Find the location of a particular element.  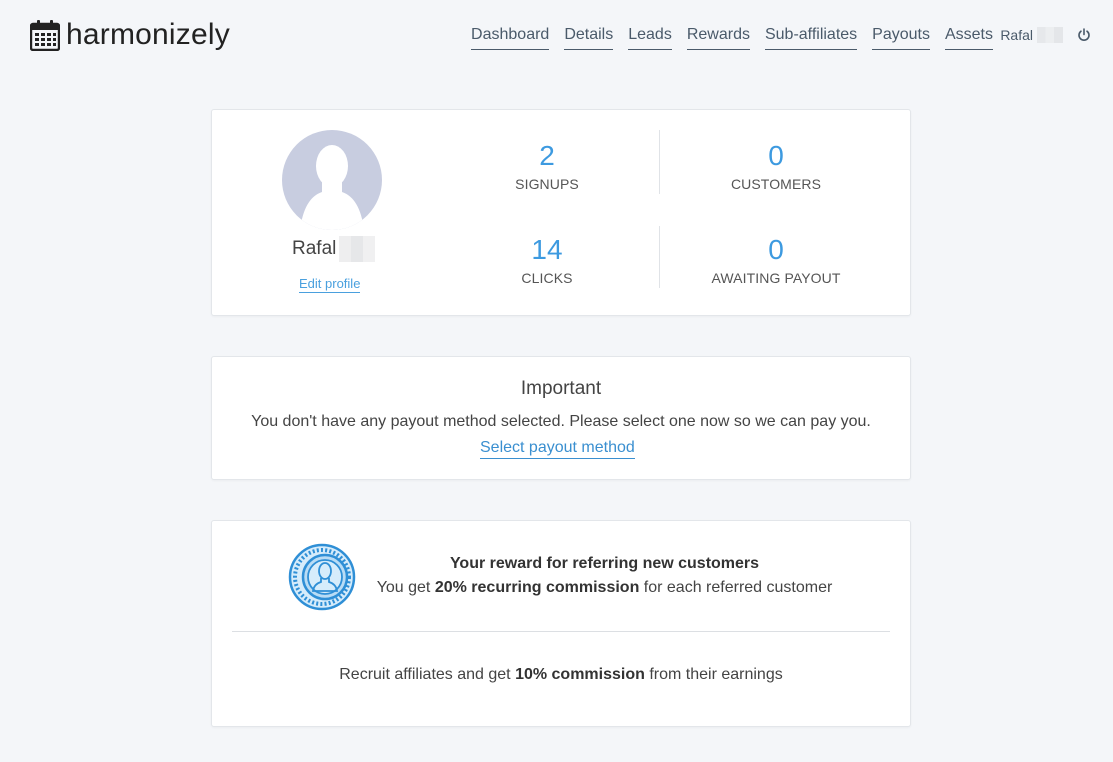

notice-title: Important is located at coordinates (561, 388).